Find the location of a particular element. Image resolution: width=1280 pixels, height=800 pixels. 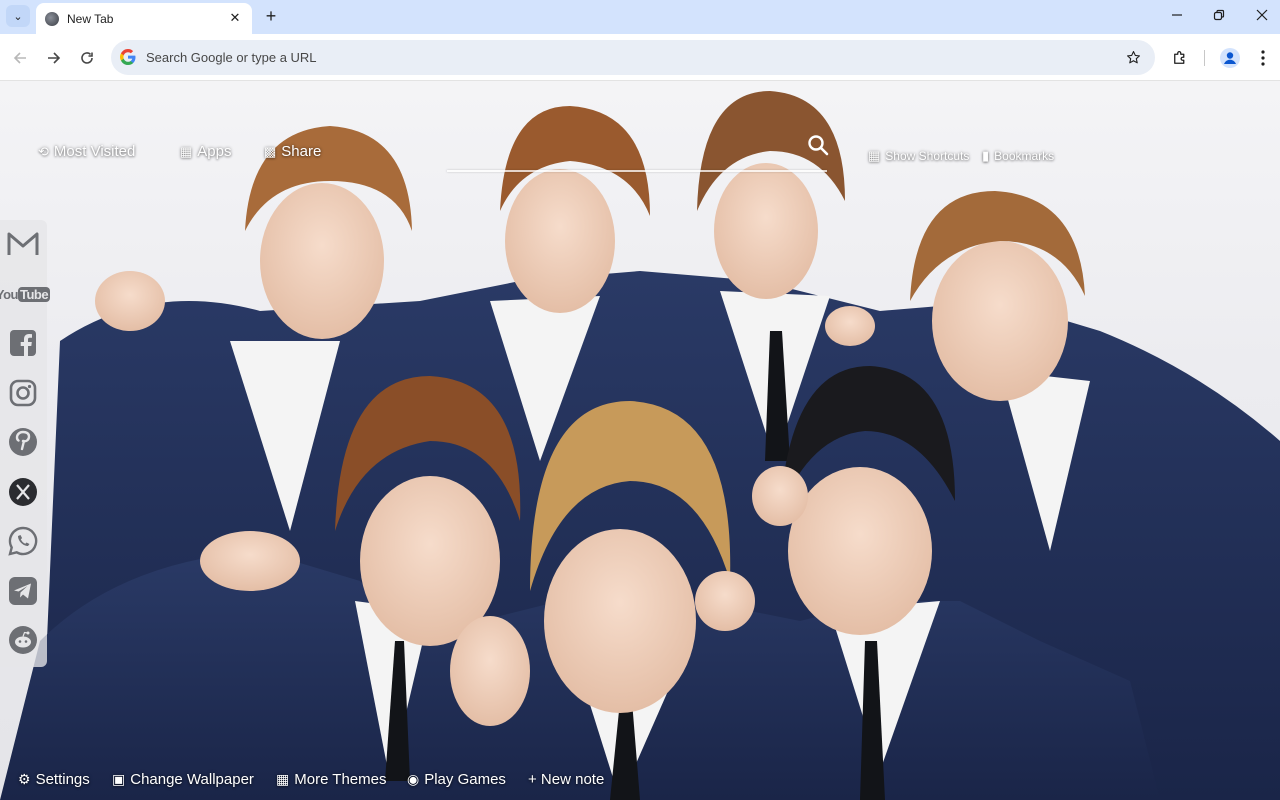

more-themes-label: More Themes is located at coordinates (340, 779).